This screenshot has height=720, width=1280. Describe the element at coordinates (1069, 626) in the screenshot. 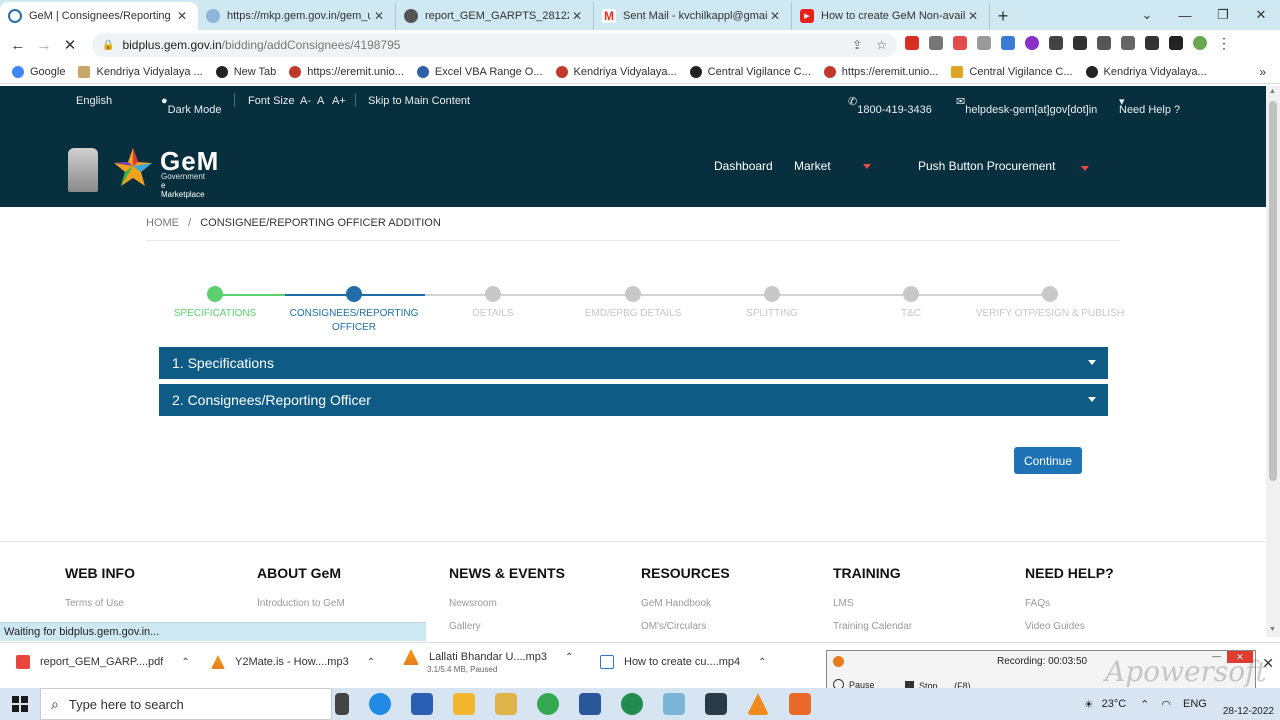

I see `footer-link: Video Guides` at that location.